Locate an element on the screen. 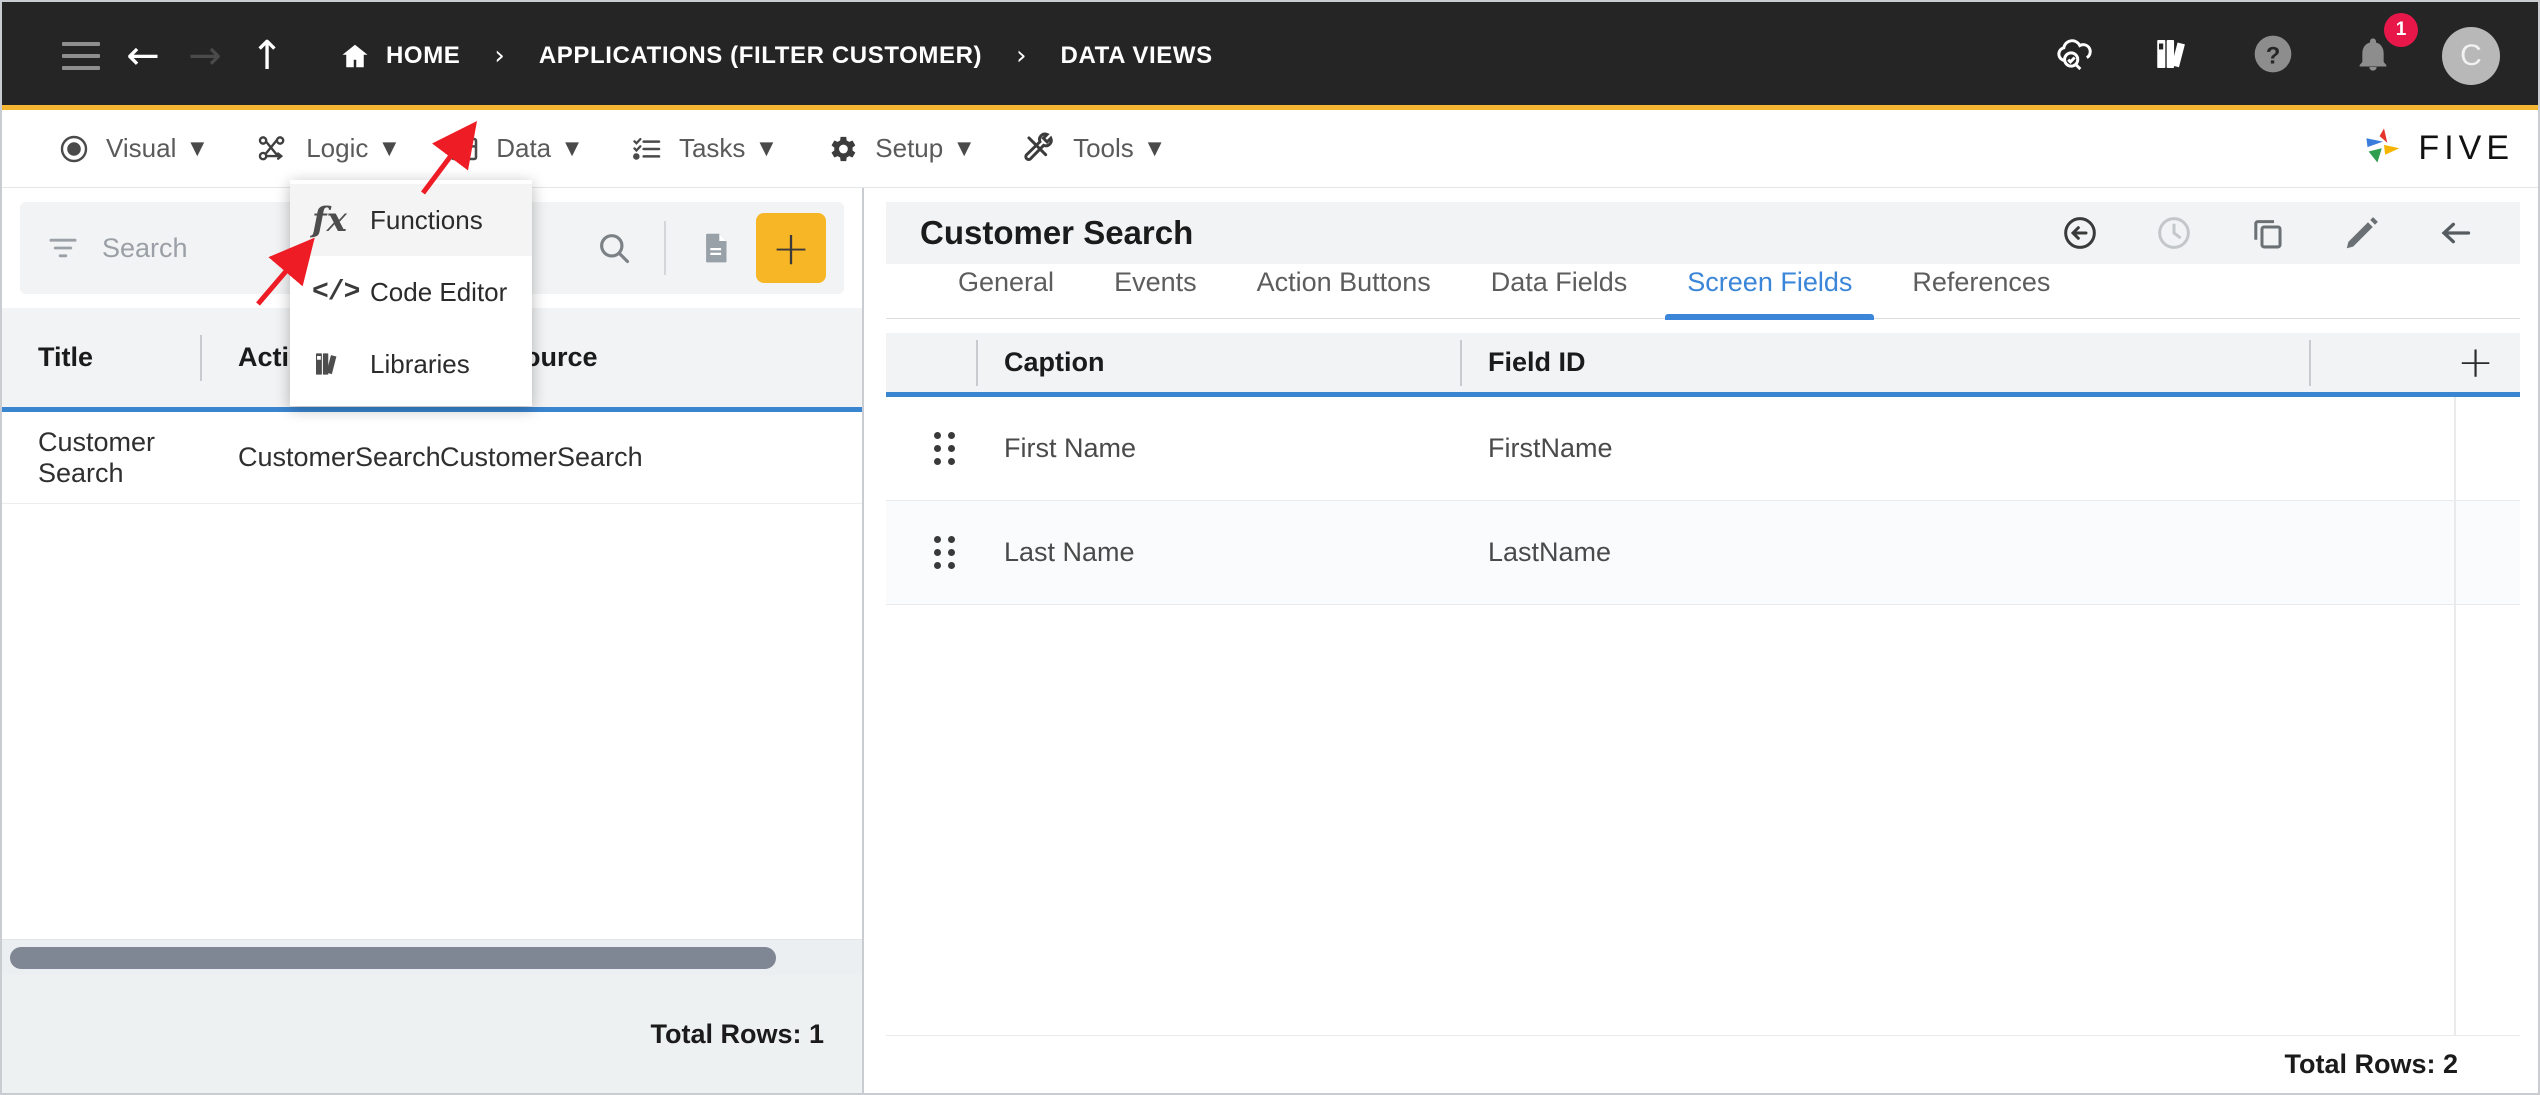  dropdown-item-functions: fx Functions is located at coordinates (411, 220).